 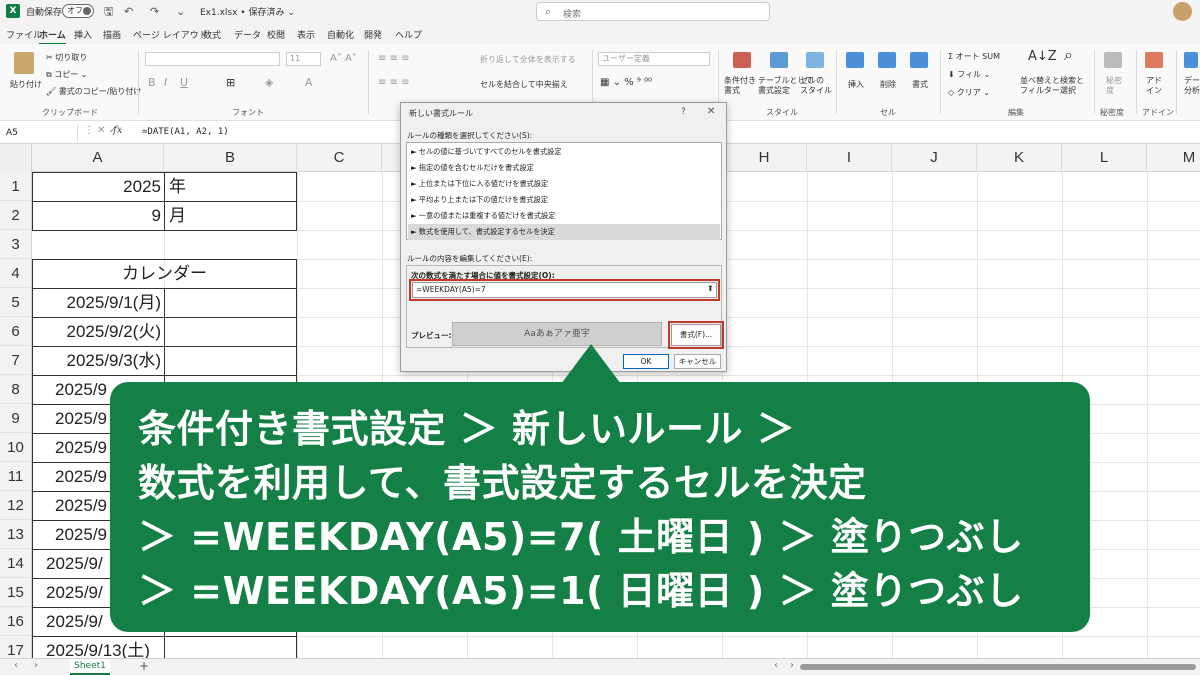 I want to click on cell-a17: 2025/9/13(土), so click(x=107, y=647).